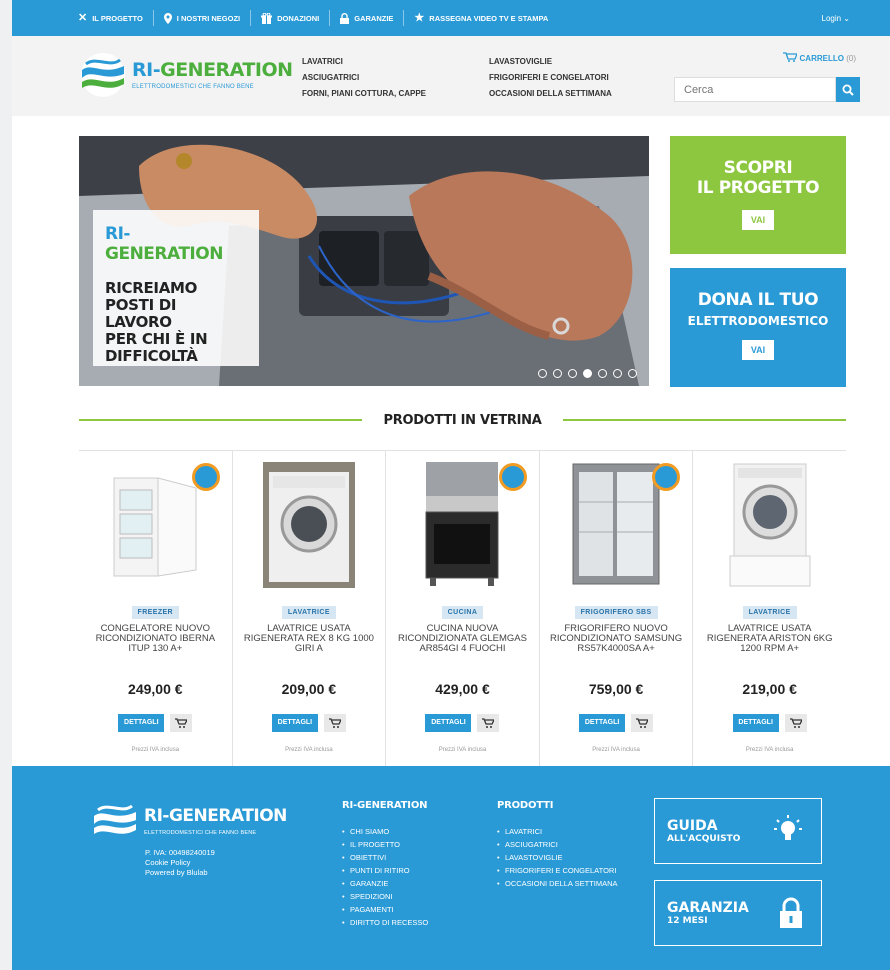 Image resolution: width=890 pixels, height=970 pixels. What do you see at coordinates (419, 17) in the screenshot?
I see `star-icon: ★` at bounding box center [419, 17].